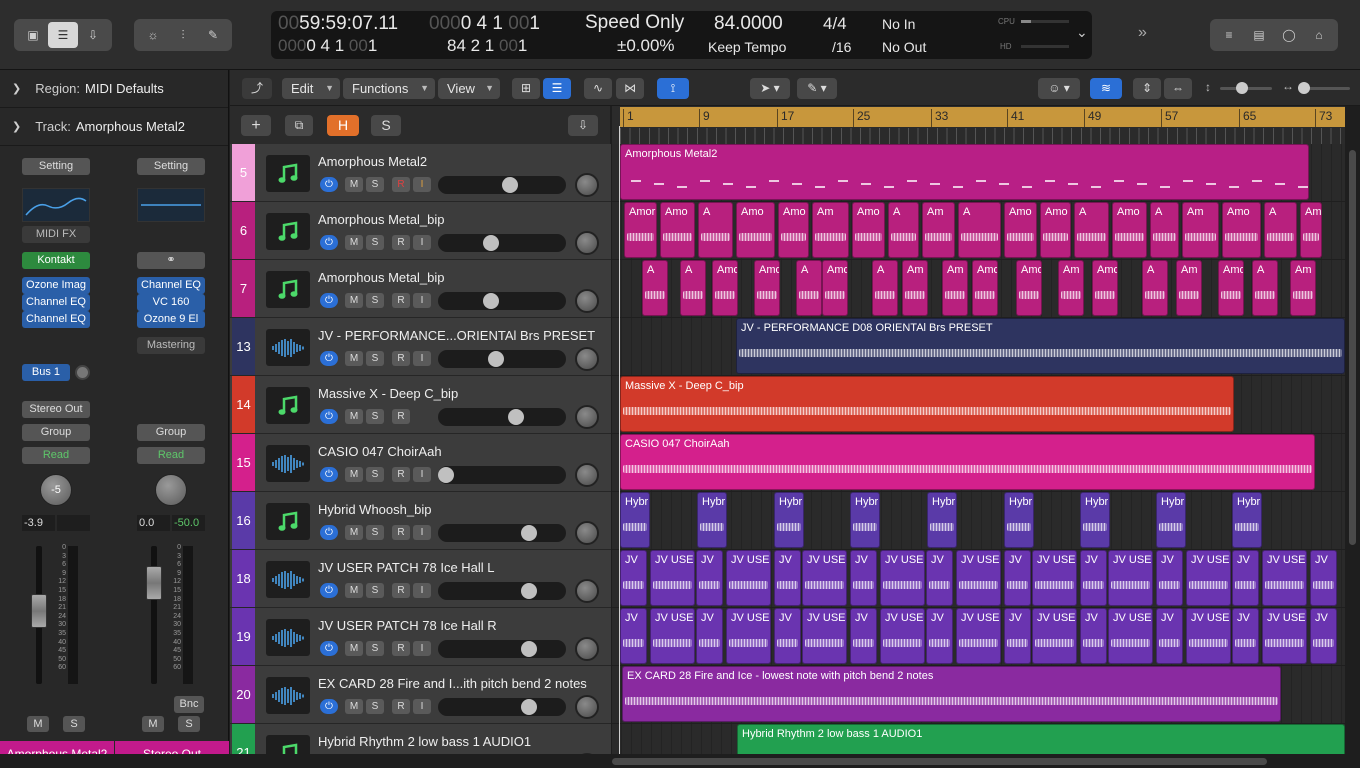  What do you see at coordinates (299, 125) in the screenshot?
I see `duplicate-track-icon: ⧉` at bounding box center [299, 125].